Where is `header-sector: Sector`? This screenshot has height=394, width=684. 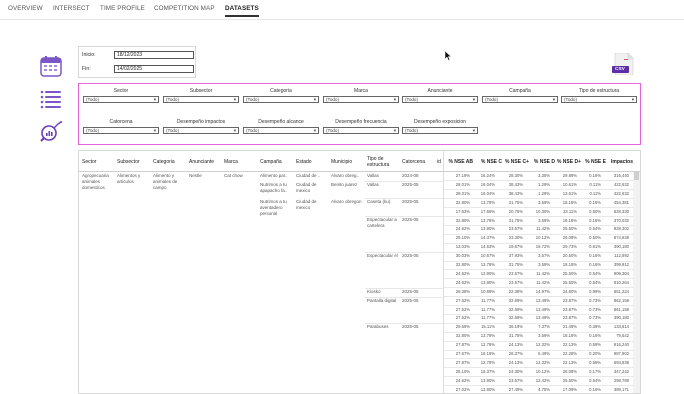 header-sector: Sector is located at coordinates (99, 162).